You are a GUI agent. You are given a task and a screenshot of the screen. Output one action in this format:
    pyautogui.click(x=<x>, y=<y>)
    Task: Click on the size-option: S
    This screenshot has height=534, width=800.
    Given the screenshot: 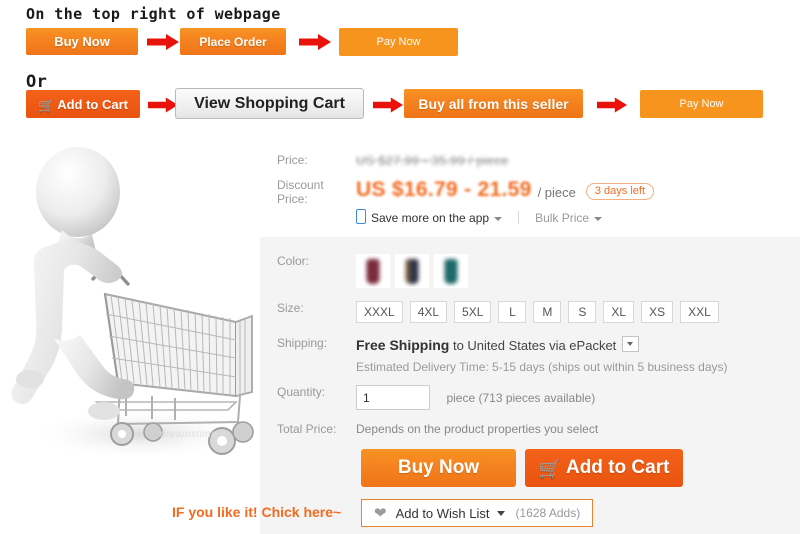 What is the action you would take?
    pyautogui.click(x=582, y=312)
    